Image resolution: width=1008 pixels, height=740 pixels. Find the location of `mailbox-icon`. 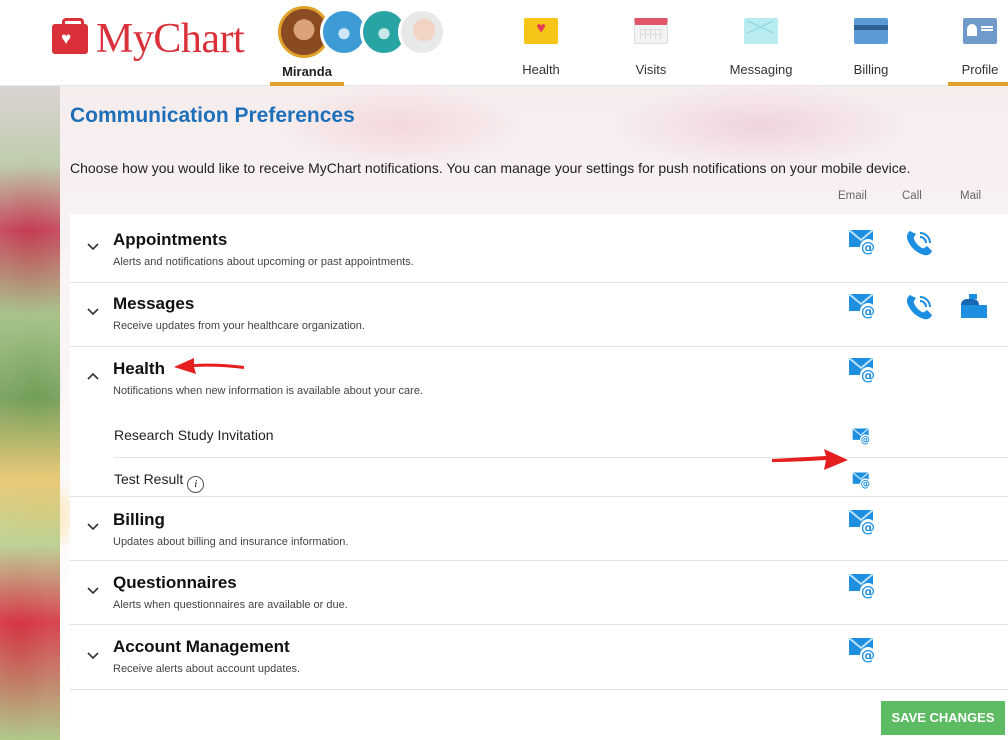

mailbox-icon is located at coordinates (974, 308).